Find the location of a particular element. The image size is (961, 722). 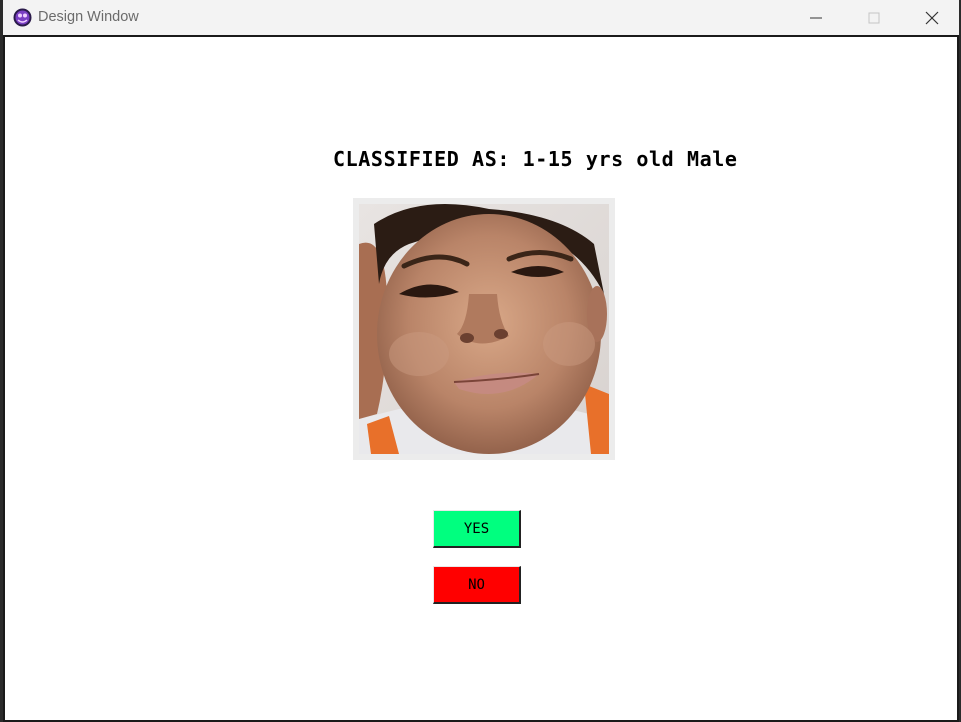

classified-face-photo is located at coordinates (484, 329).